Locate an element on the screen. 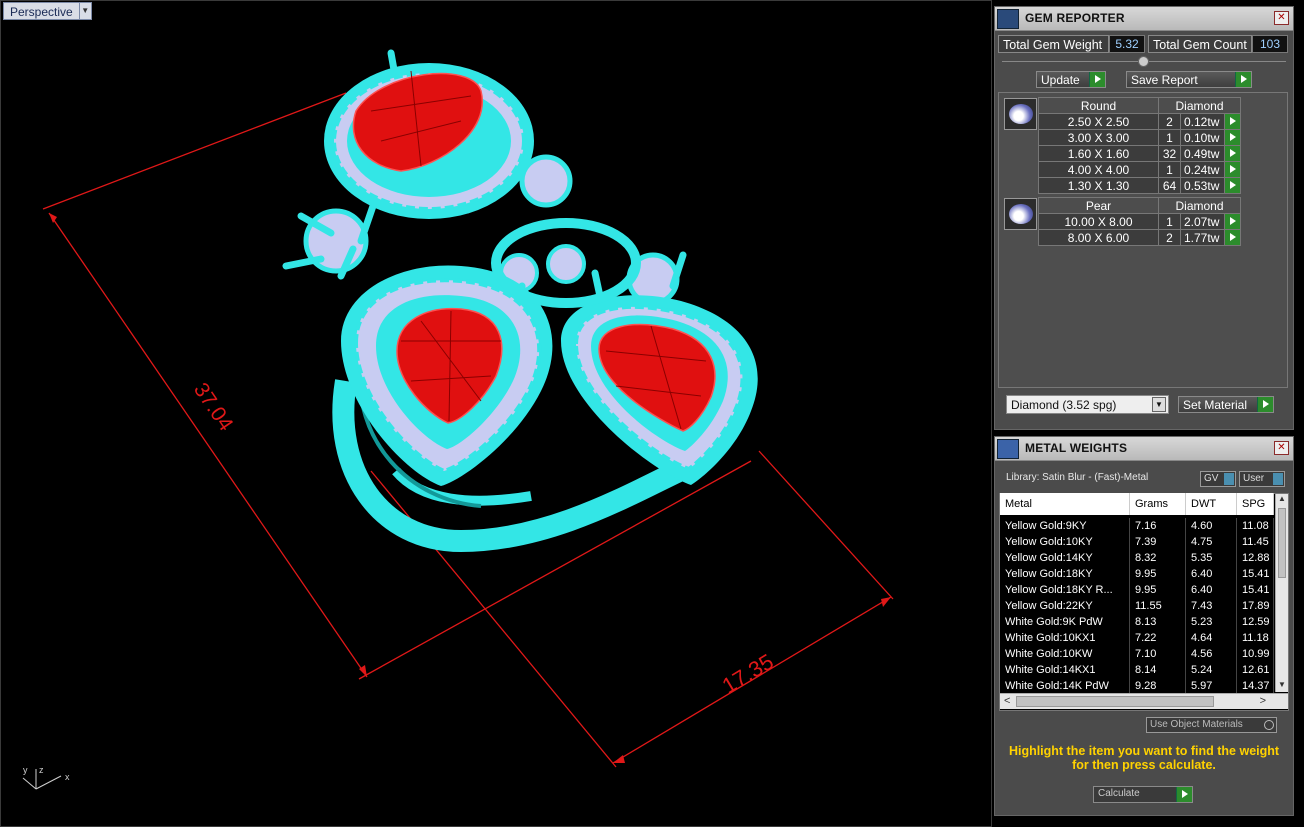 This screenshot has height=827, width=1304. table-row: Yellow Gold:10KY 7.39 4.75 11.45 is located at coordinates (1137, 542).